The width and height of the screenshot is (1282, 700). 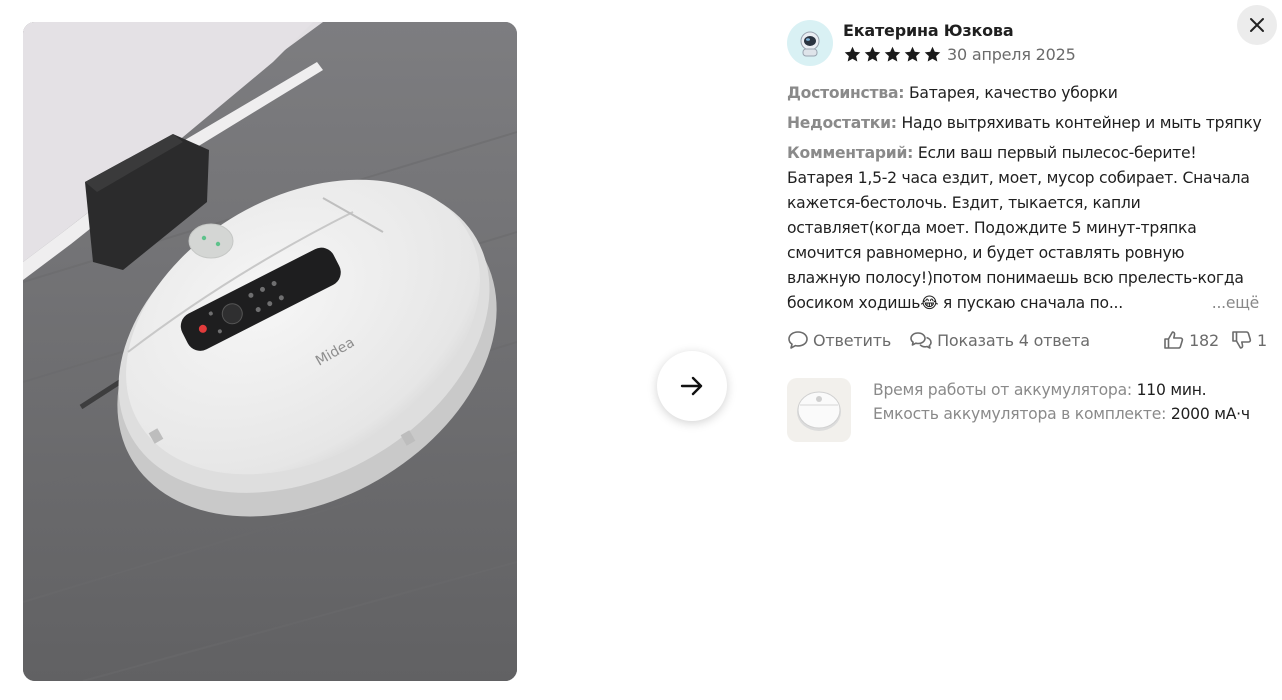 I want to click on spec-row: Время работы от аккумулятора: 110 мин., so click(x=1061, y=390).